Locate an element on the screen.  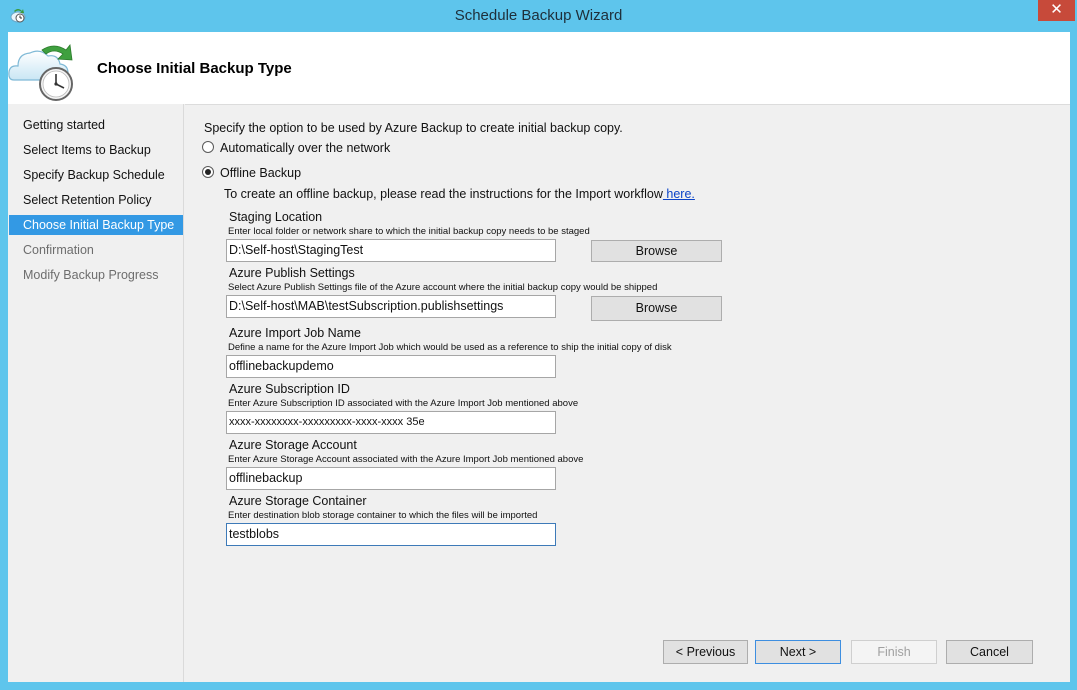
close-icon: ✕ is located at coordinates (1056, 9).